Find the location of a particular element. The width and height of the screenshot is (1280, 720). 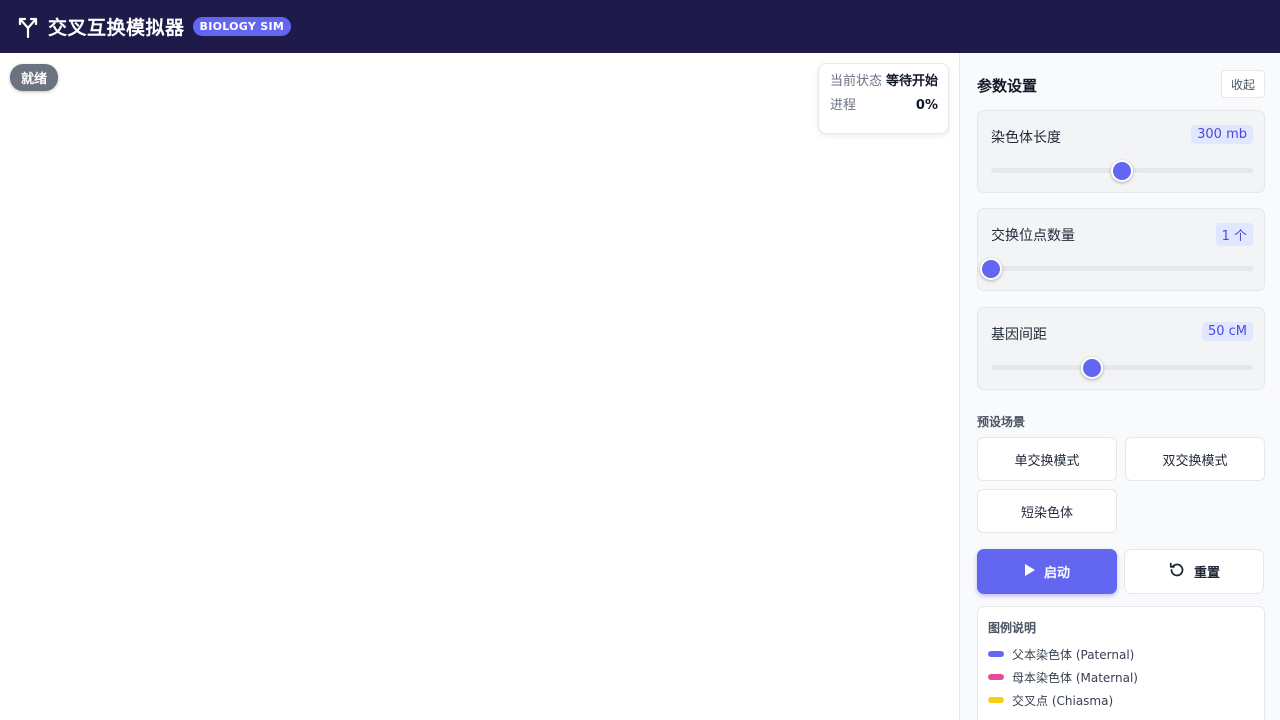

param-gene-distance: 基因间距 50 cM is located at coordinates (1121, 348).